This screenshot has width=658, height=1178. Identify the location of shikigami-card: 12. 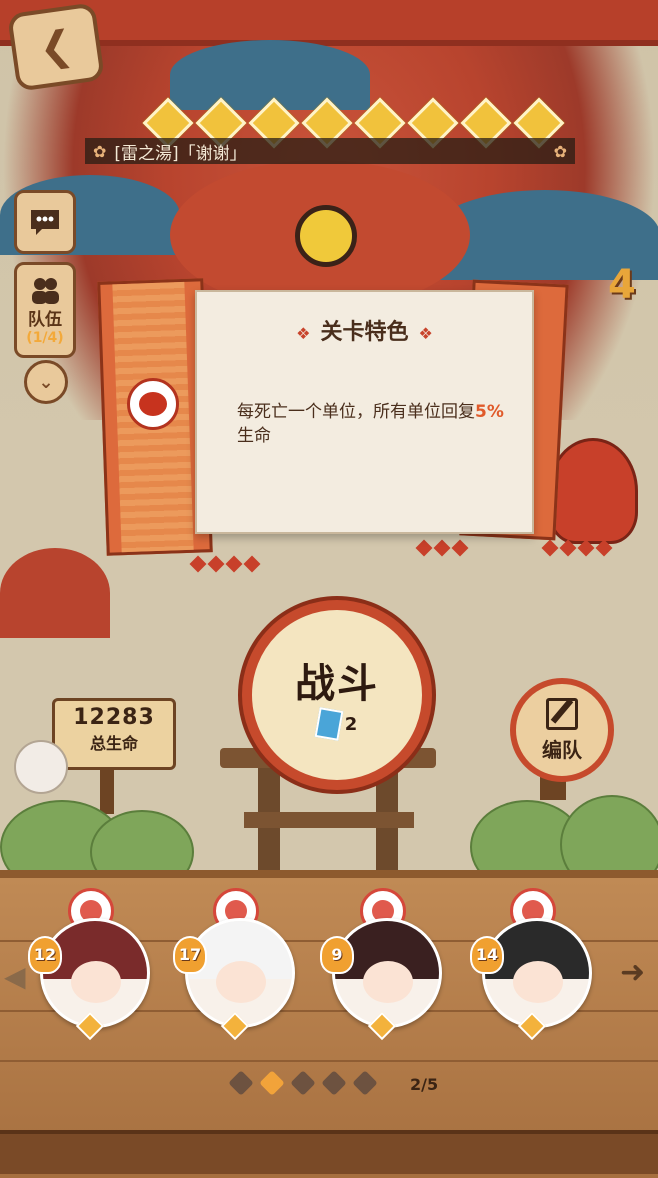
(89, 964).